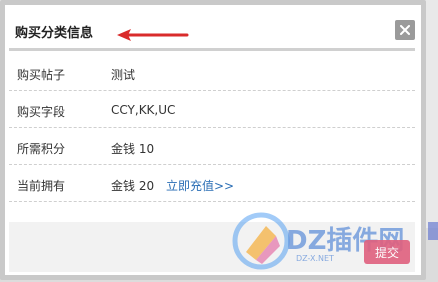  Describe the element at coordinates (41, 112) in the screenshot. I see `row-label: 购买字段` at that location.